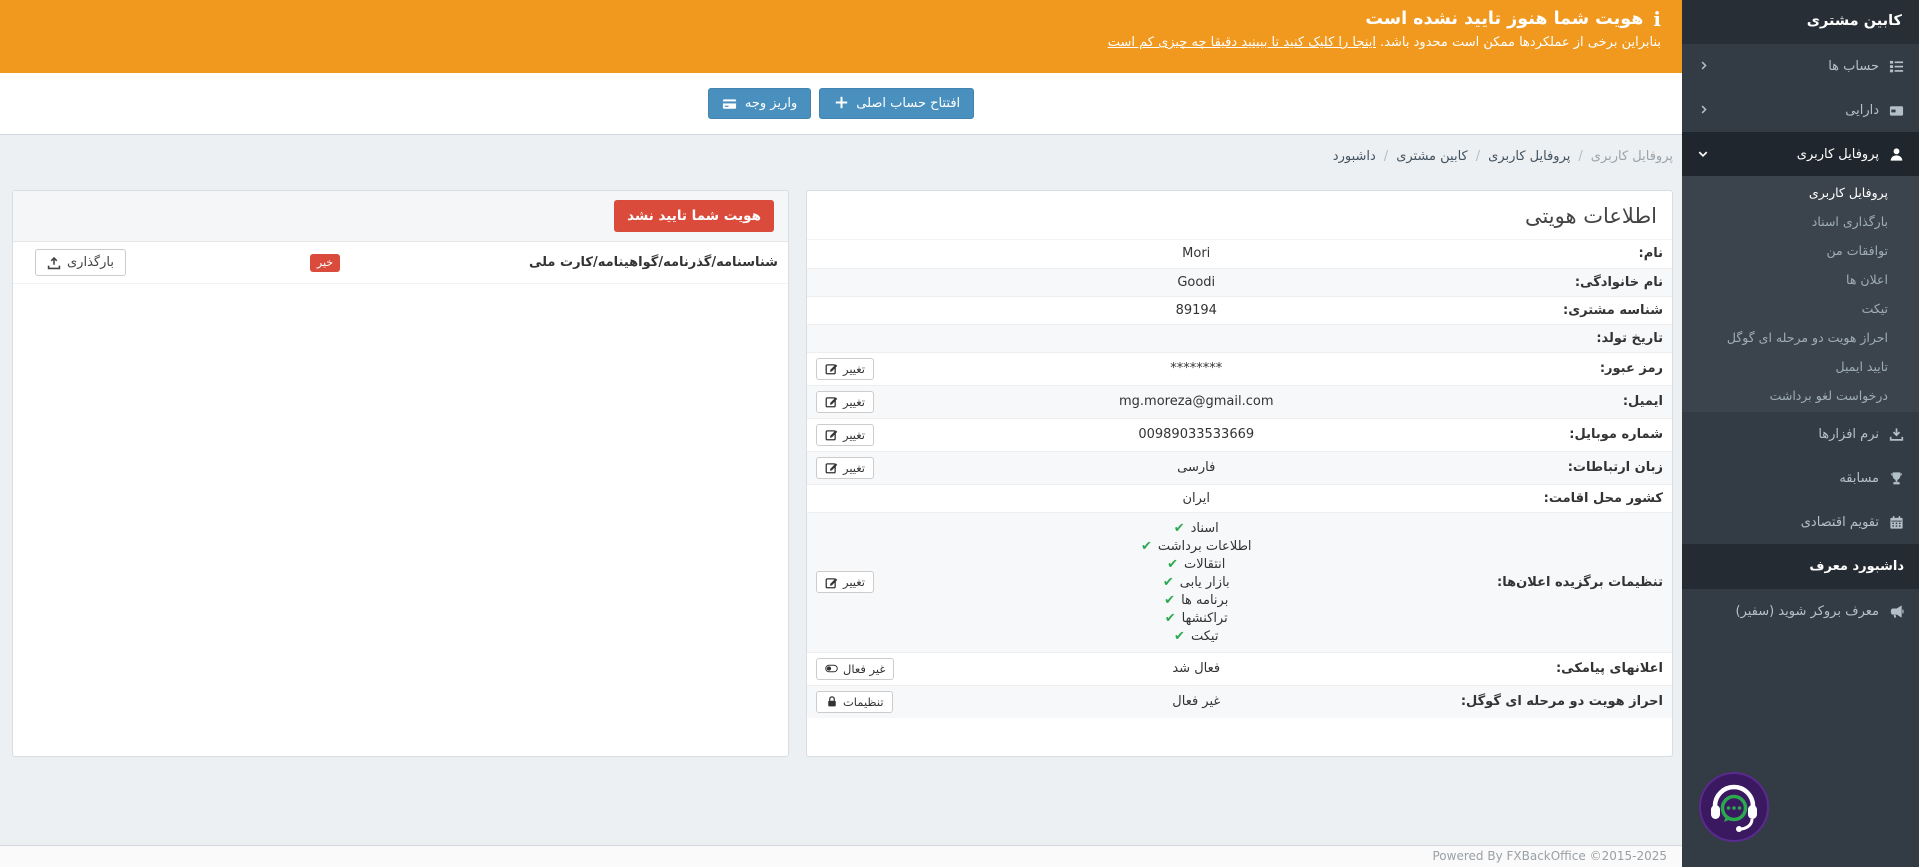 This screenshot has height=867, width=1919. Describe the element at coordinates (54, 263) in the screenshot. I see `upload-icon` at that location.